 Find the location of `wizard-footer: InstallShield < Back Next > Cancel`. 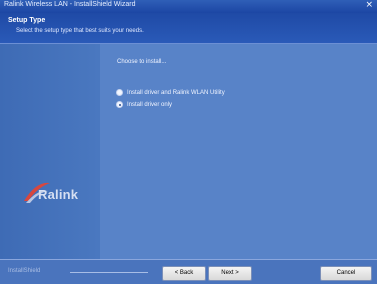

wizard-footer: InstallShield < Back Next > Cancel is located at coordinates (188, 271).